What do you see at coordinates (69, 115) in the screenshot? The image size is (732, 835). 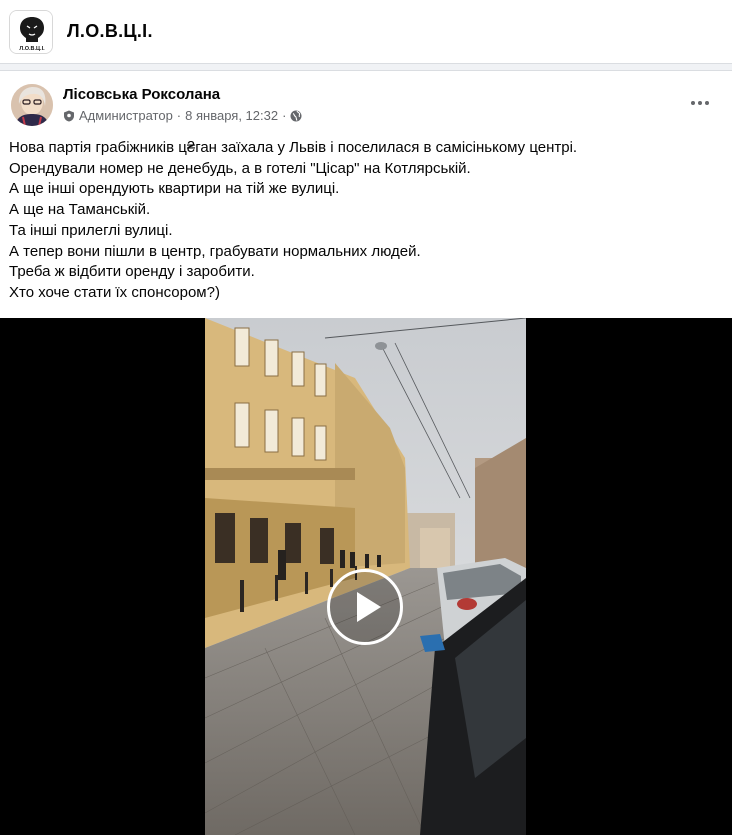 I see `admin-badge-icon` at bounding box center [69, 115].